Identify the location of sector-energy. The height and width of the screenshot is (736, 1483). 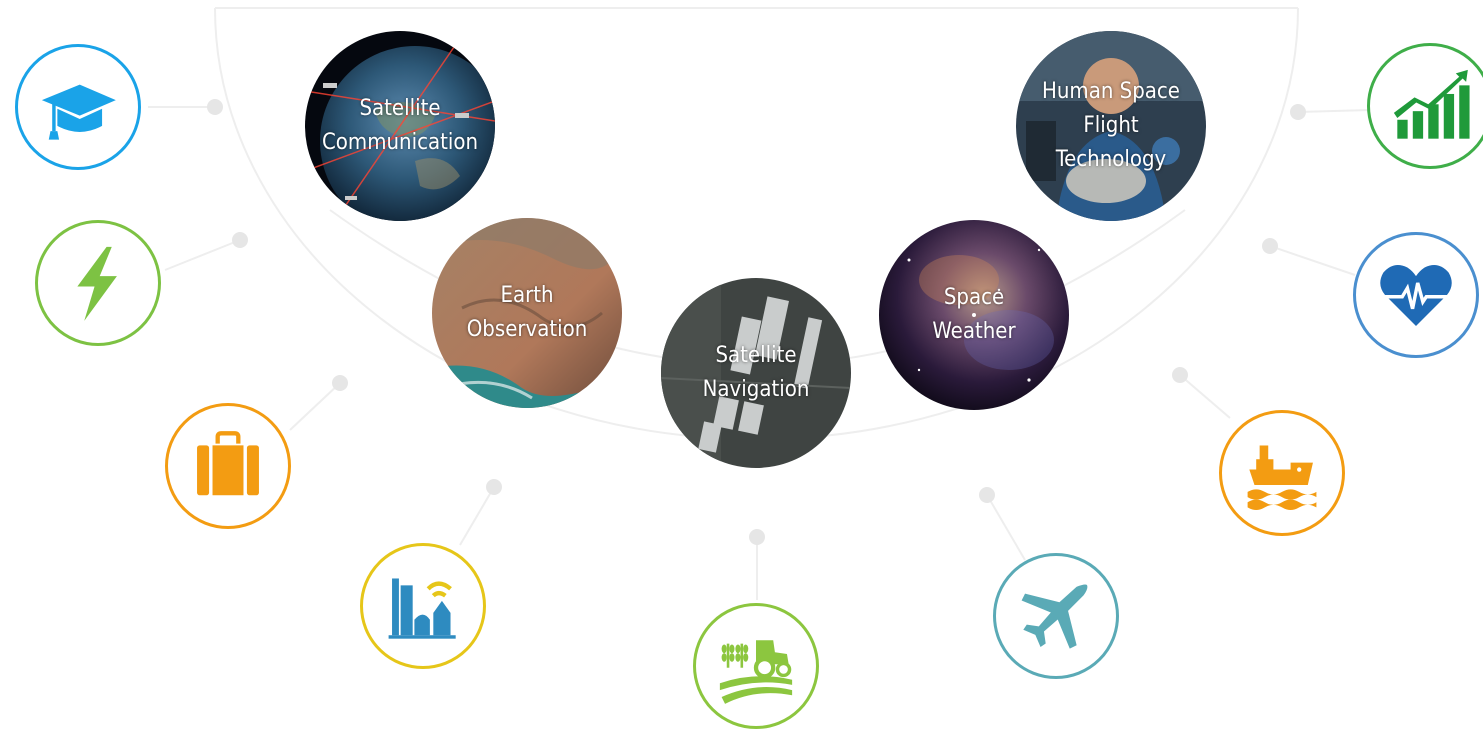
(98, 283).